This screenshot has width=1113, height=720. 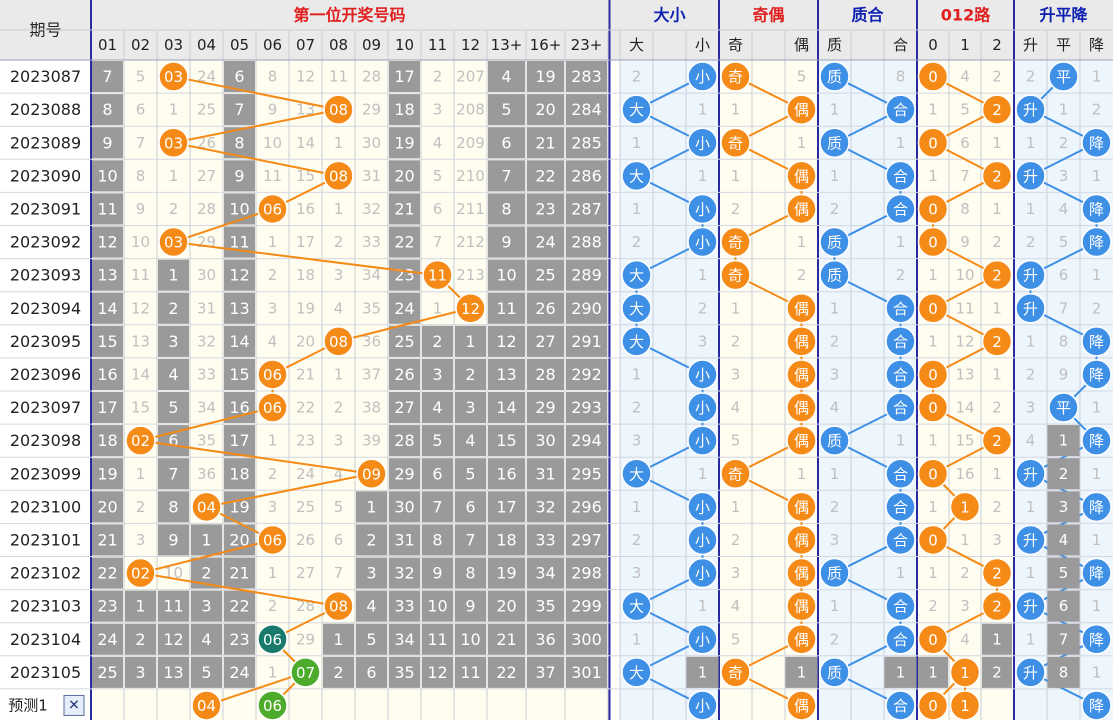 I want to click on column-header: 01, so click(x=107, y=45).